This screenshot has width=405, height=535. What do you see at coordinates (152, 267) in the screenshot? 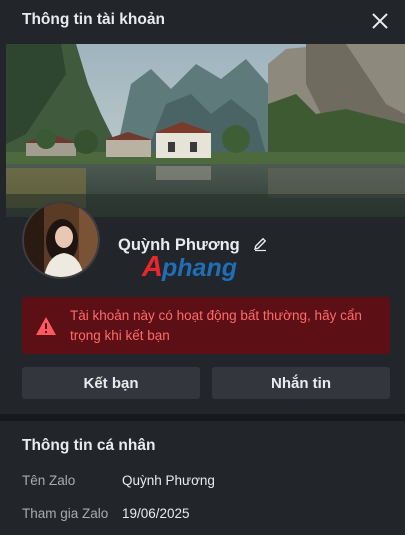
I see `svg-text: A` at bounding box center [152, 267].